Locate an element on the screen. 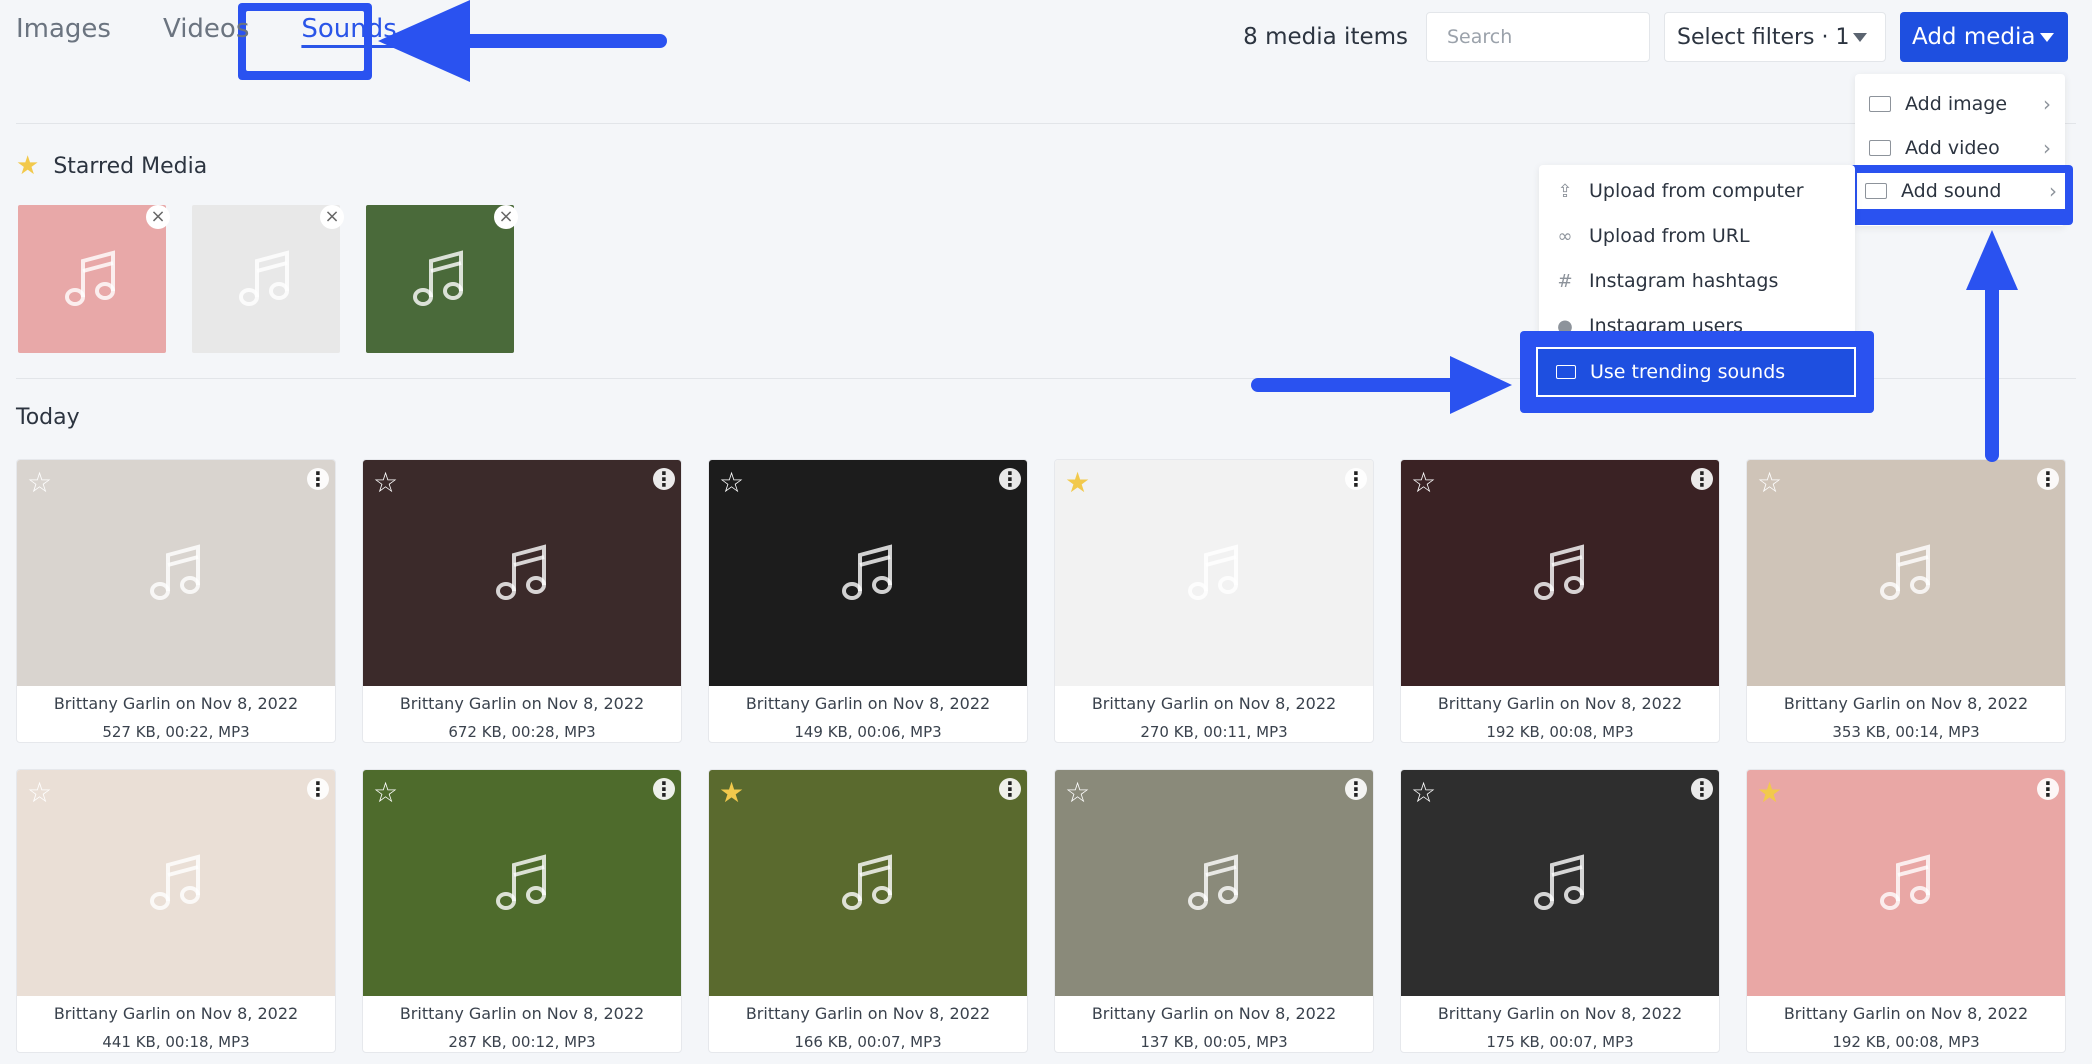 The image size is (2092, 1064). submenu-label: Instagram hashtags is located at coordinates (1684, 281).